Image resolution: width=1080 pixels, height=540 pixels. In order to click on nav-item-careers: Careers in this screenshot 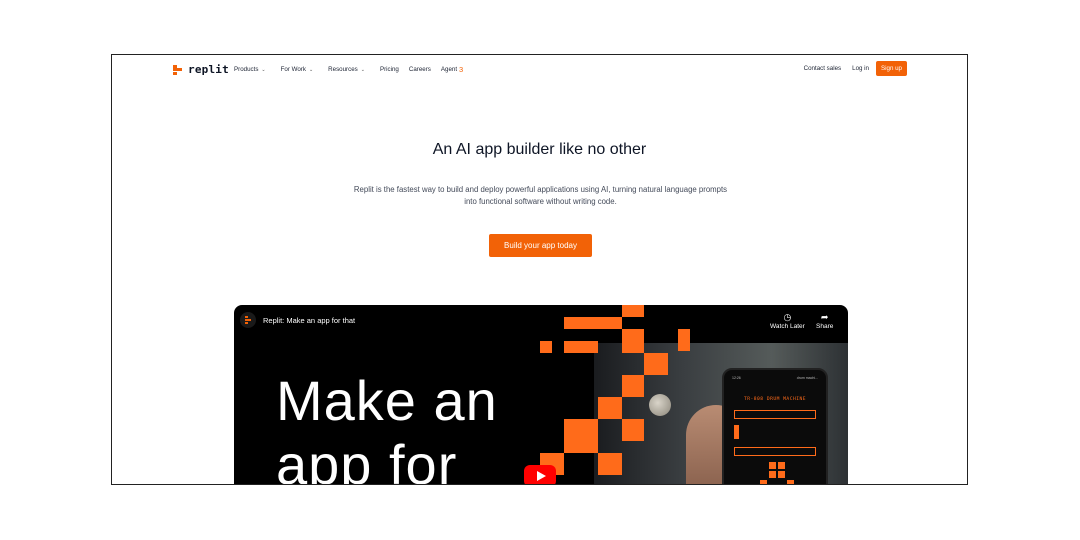, I will do `click(420, 69)`.